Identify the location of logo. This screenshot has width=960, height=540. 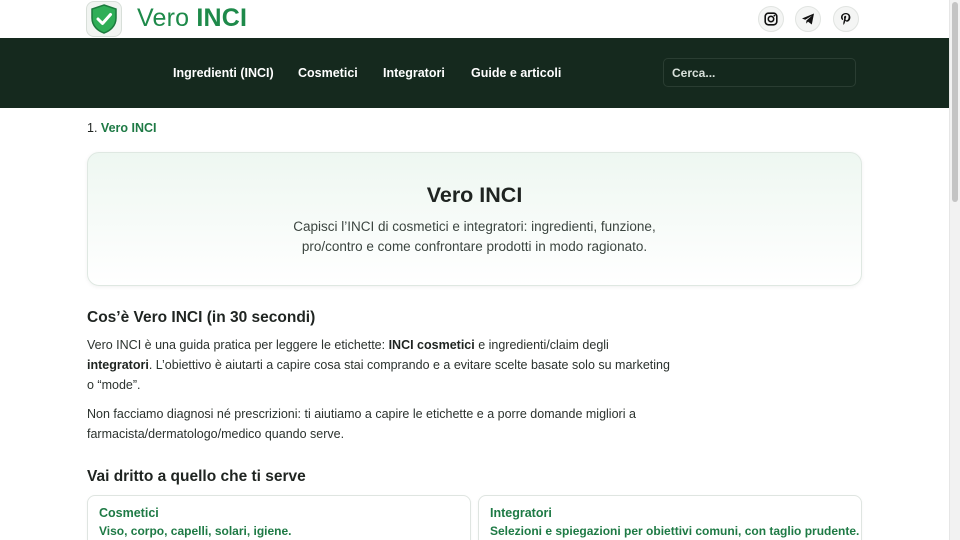
(104, 19).